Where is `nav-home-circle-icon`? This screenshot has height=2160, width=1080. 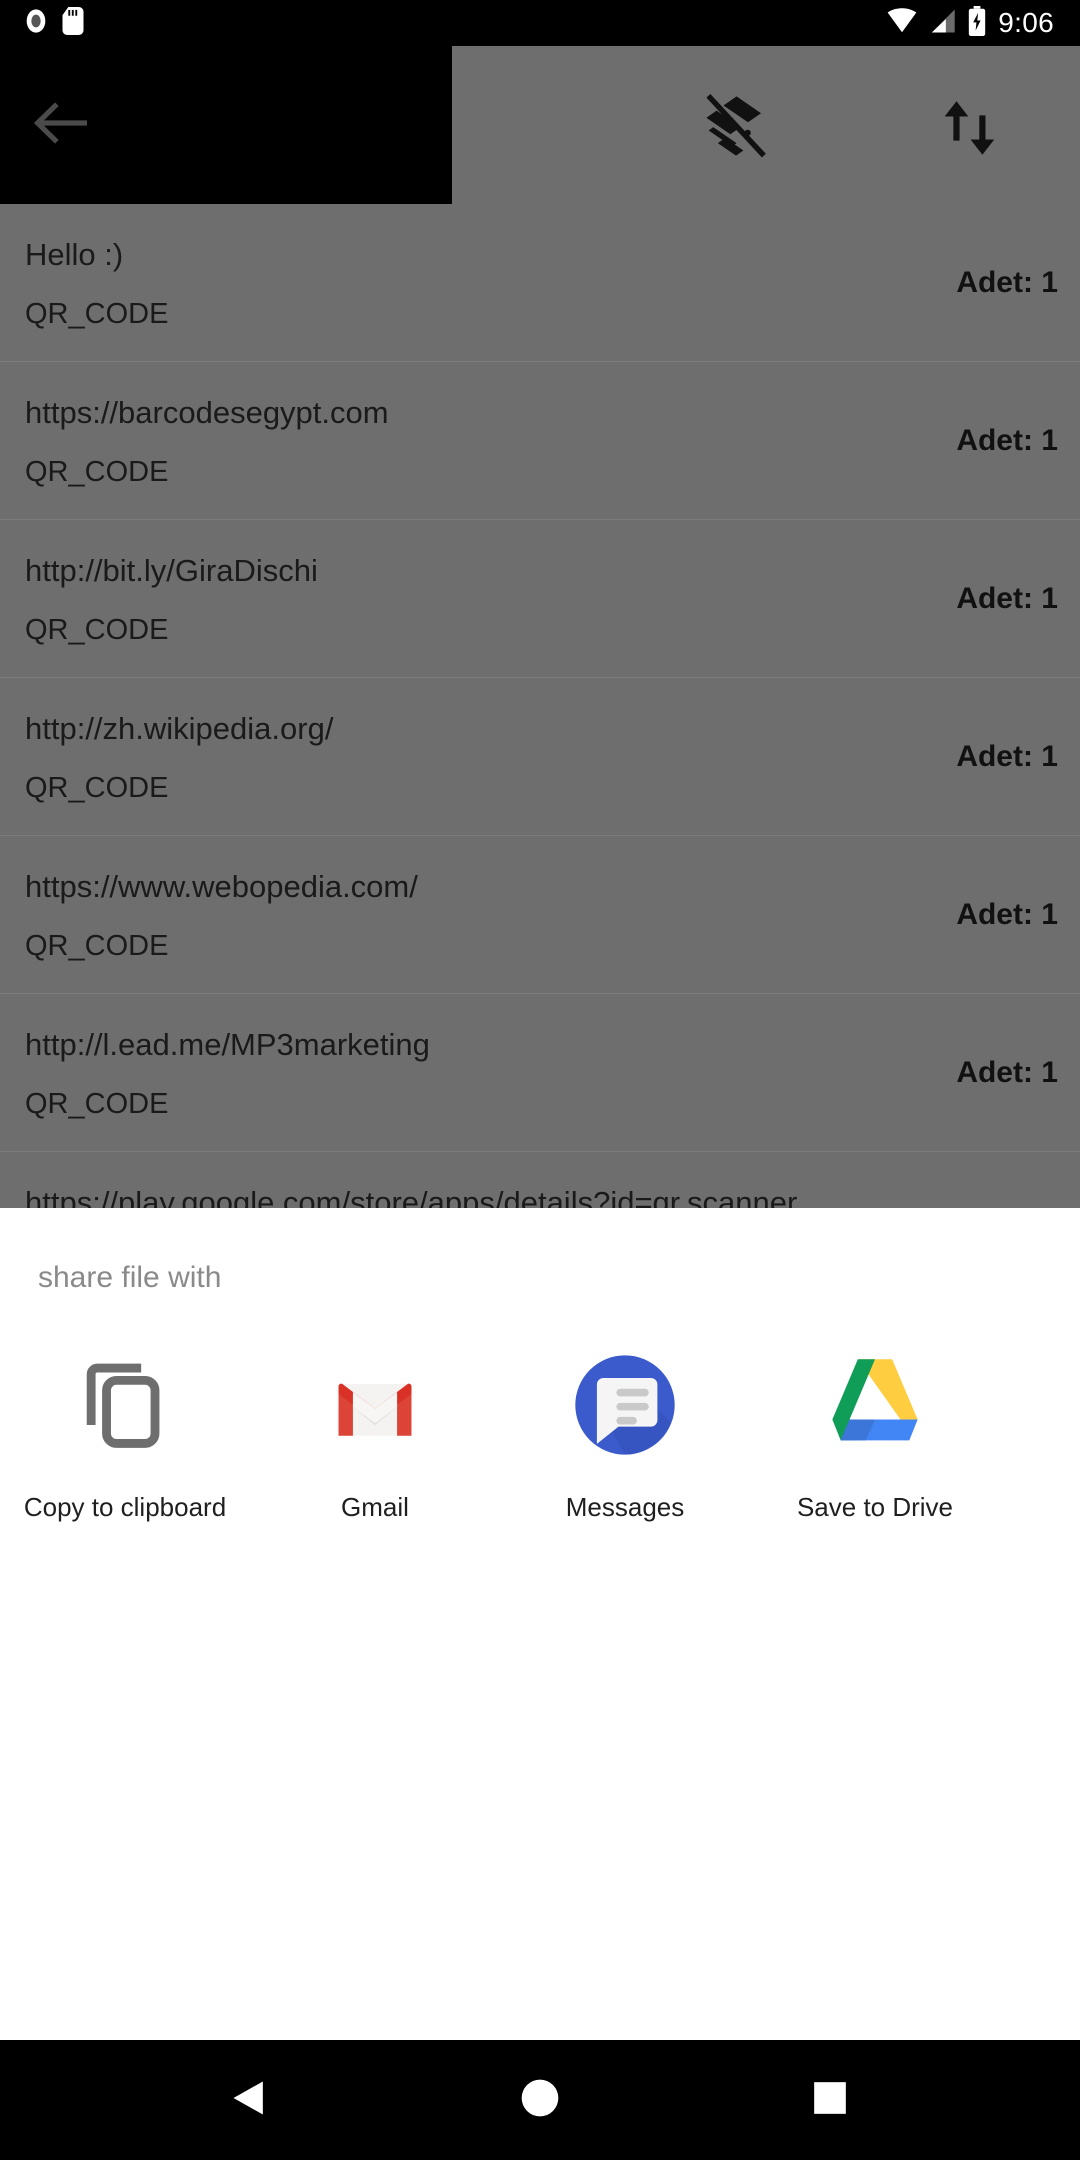
nav-home-circle-icon is located at coordinates (540, 2100).